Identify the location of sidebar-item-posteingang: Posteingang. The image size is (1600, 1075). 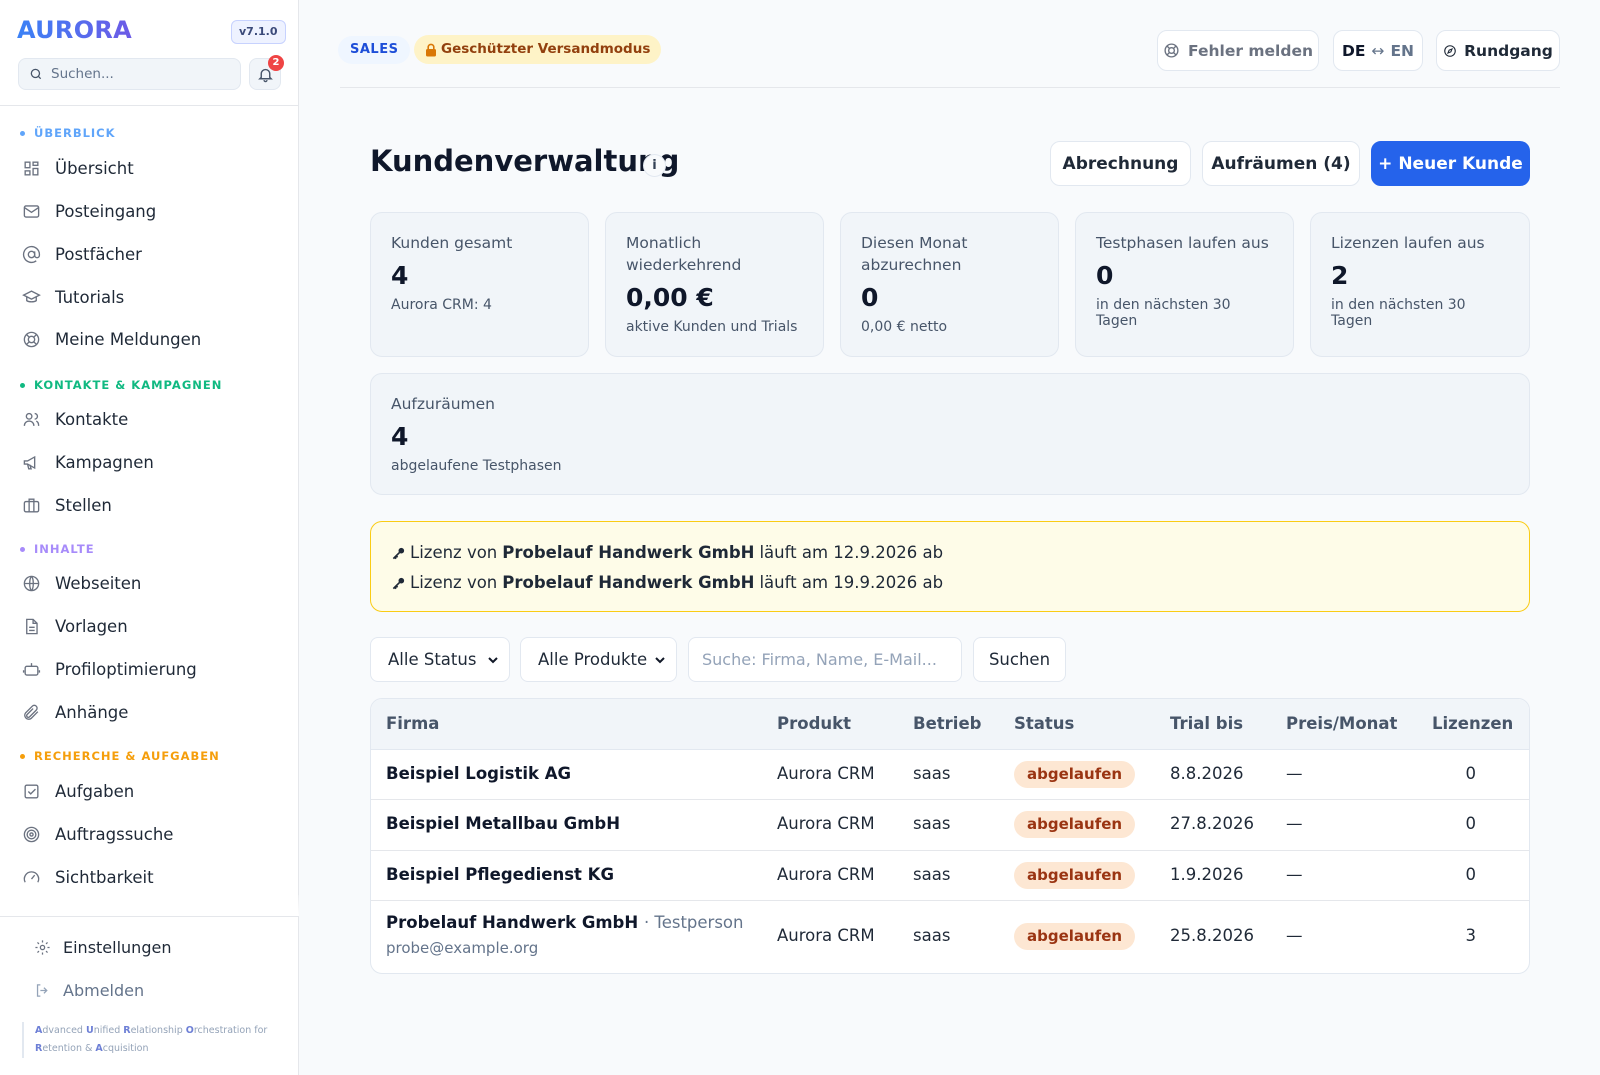
(89, 211).